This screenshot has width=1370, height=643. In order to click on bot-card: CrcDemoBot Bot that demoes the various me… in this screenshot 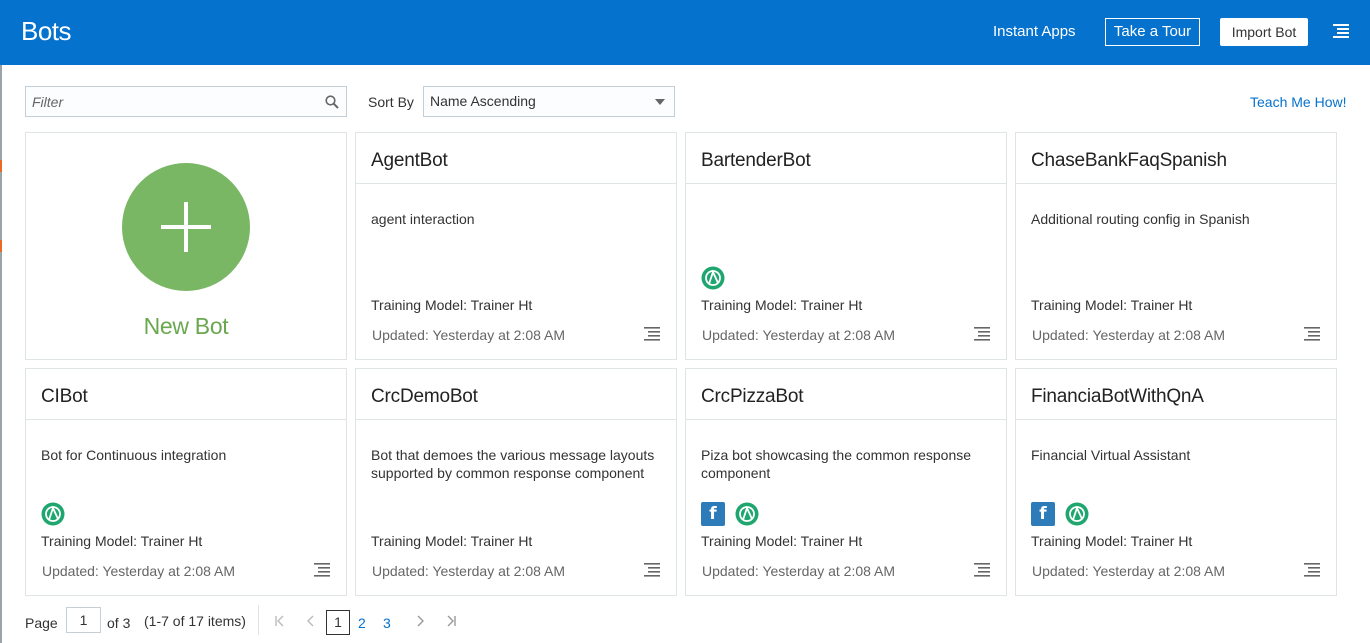, I will do `click(516, 482)`.